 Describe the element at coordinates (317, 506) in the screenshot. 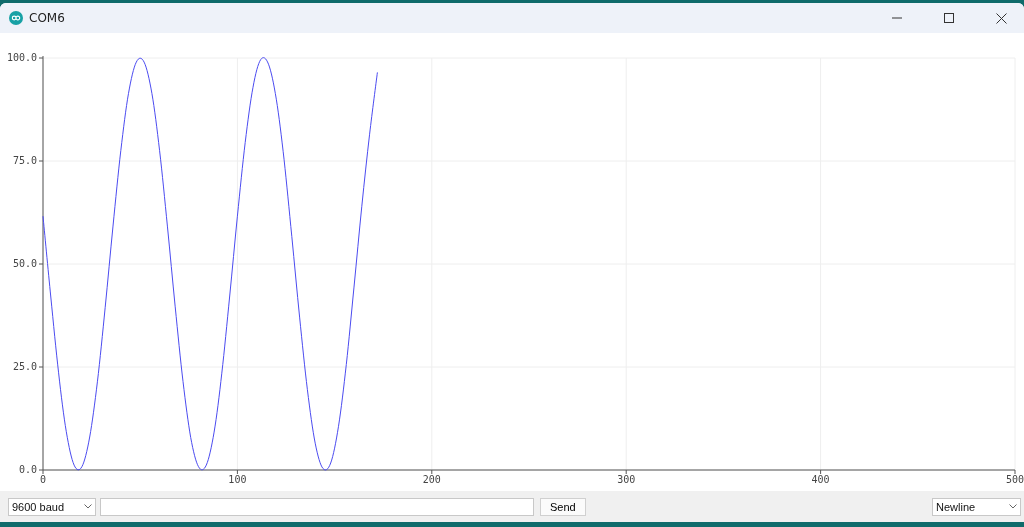

I see `message-input-field` at that location.